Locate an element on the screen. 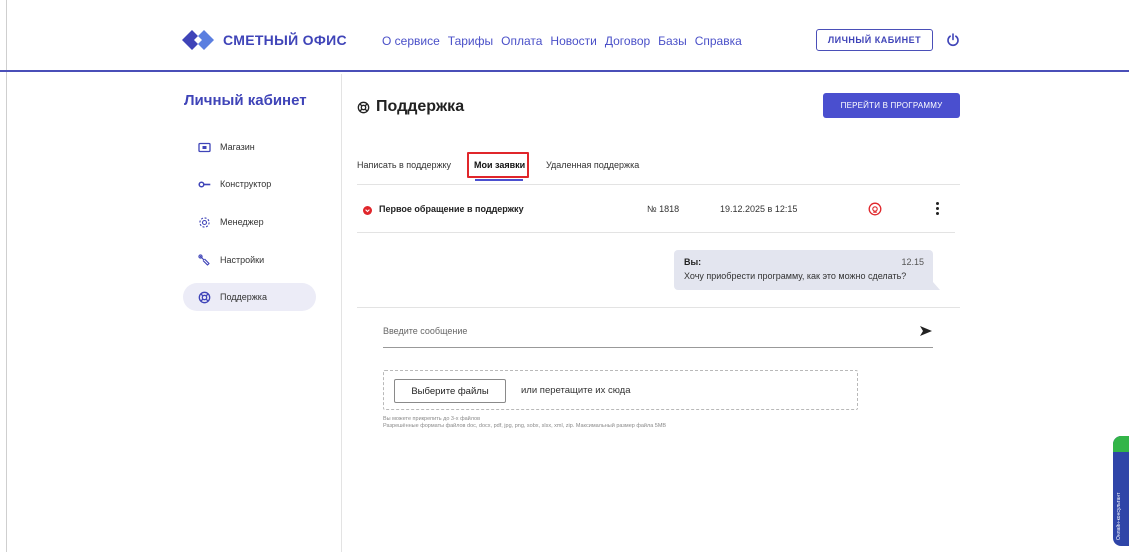 This screenshot has height=552, width=1129. sidebar-item-constructor: Конструктор is located at coordinates (249, 184).